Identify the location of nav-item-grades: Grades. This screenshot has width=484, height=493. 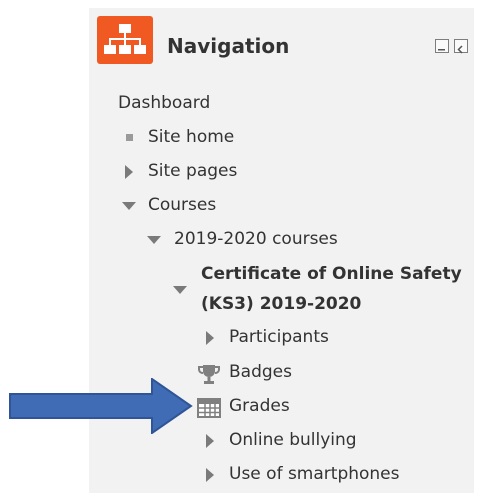
(259, 406).